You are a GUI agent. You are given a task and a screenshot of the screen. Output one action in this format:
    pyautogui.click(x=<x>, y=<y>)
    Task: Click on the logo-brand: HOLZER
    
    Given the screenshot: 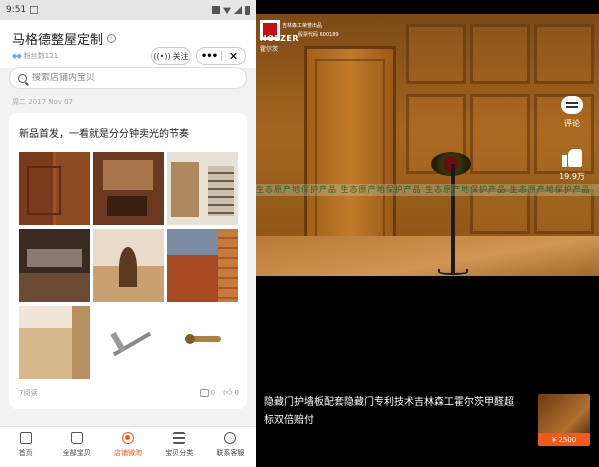 What is the action you would take?
    pyautogui.click(x=280, y=38)
    